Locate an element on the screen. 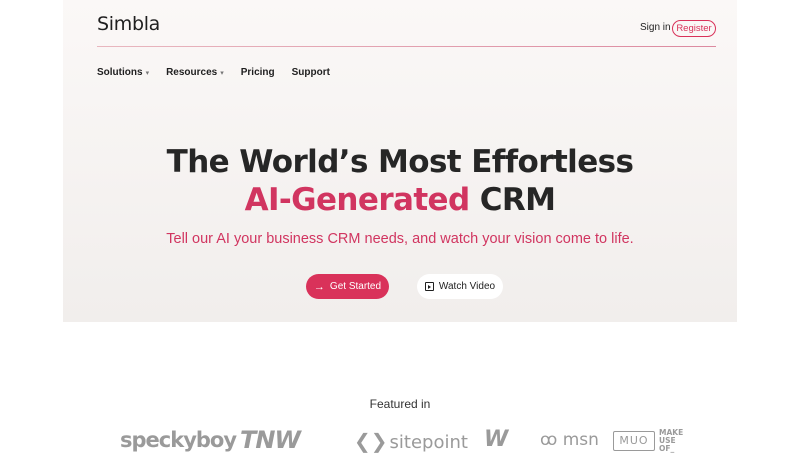 This screenshot has height=463, width=800. hero-title-accent: AI-Generated is located at coordinates (357, 200).